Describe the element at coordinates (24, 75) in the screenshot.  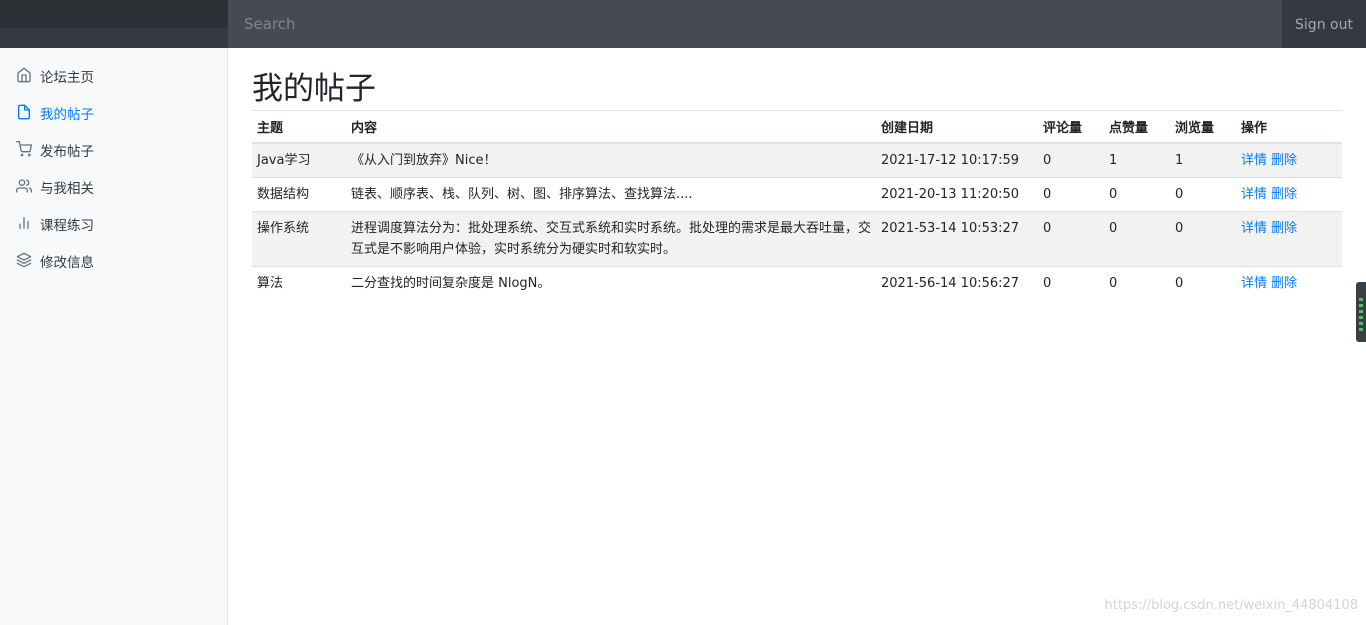
I see `home-icon` at that location.